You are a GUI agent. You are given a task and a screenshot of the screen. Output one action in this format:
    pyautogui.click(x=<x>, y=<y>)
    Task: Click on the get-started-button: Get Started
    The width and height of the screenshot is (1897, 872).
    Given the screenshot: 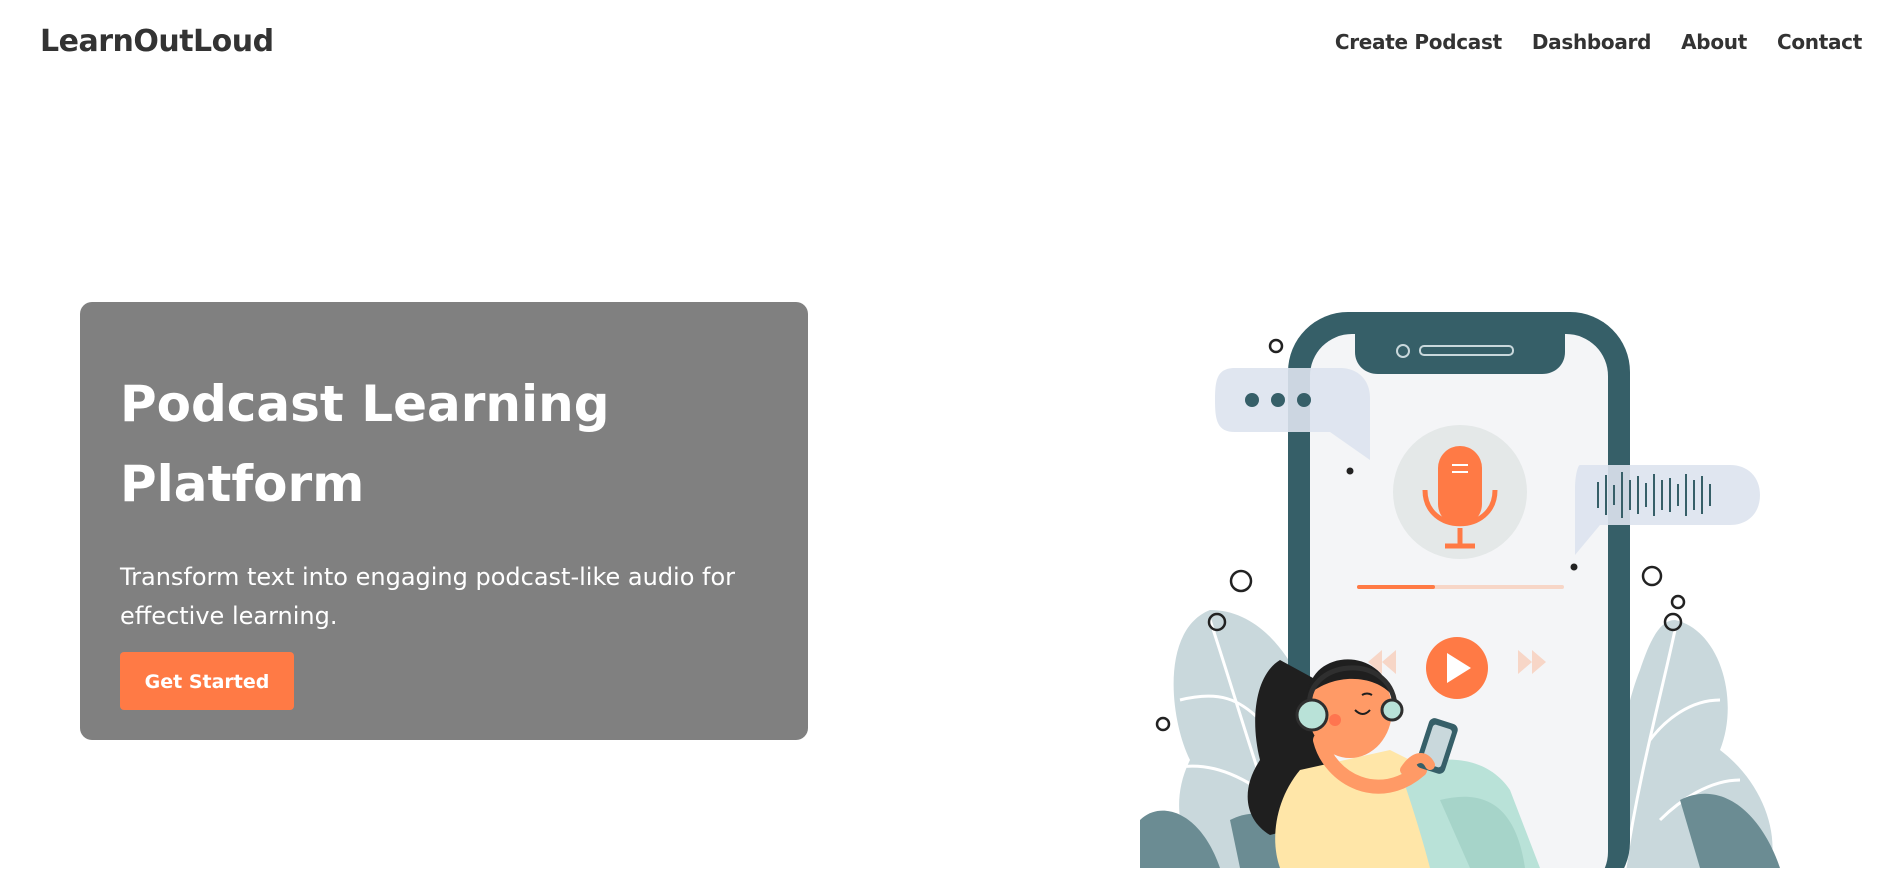 What is the action you would take?
    pyautogui.click(x=207, y=681)
    